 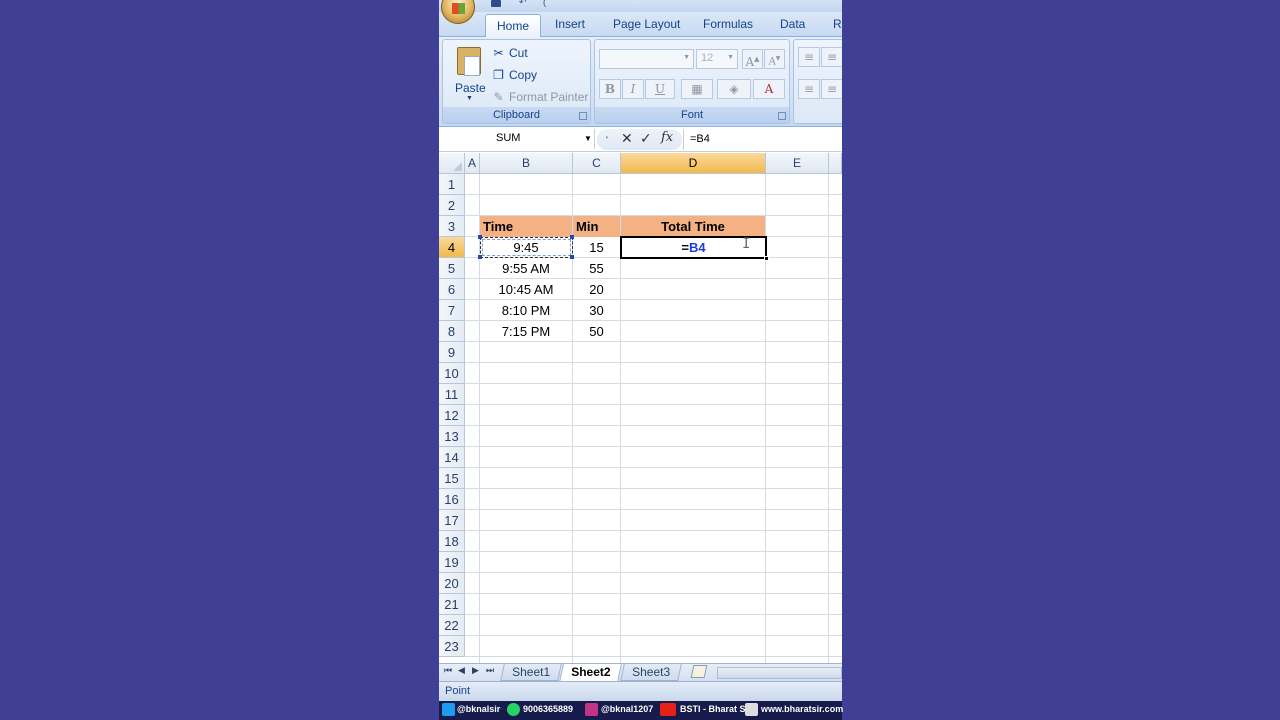 I want to click on row-header-1: 1, so click(x=452, y=184).